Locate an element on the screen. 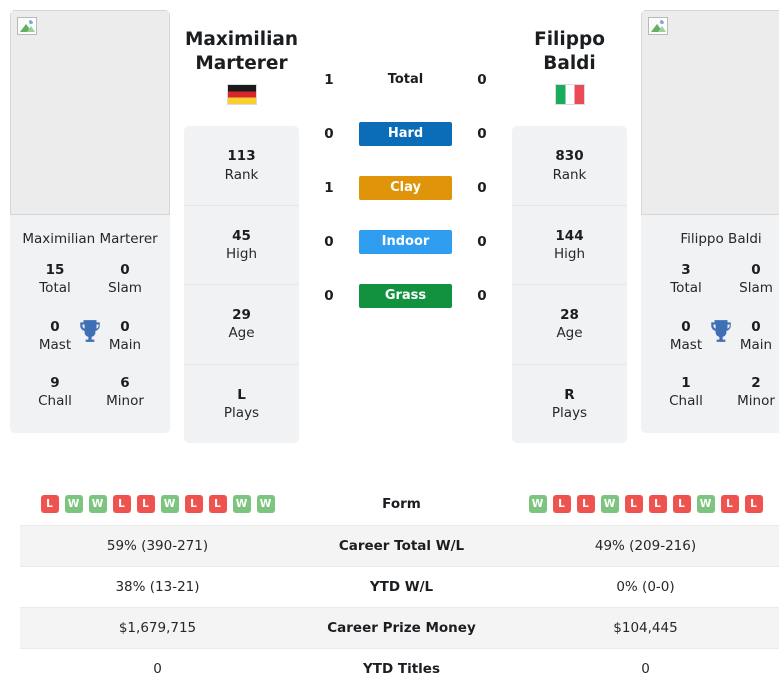  germany-flag-icon is located at coordinates (241, 95).